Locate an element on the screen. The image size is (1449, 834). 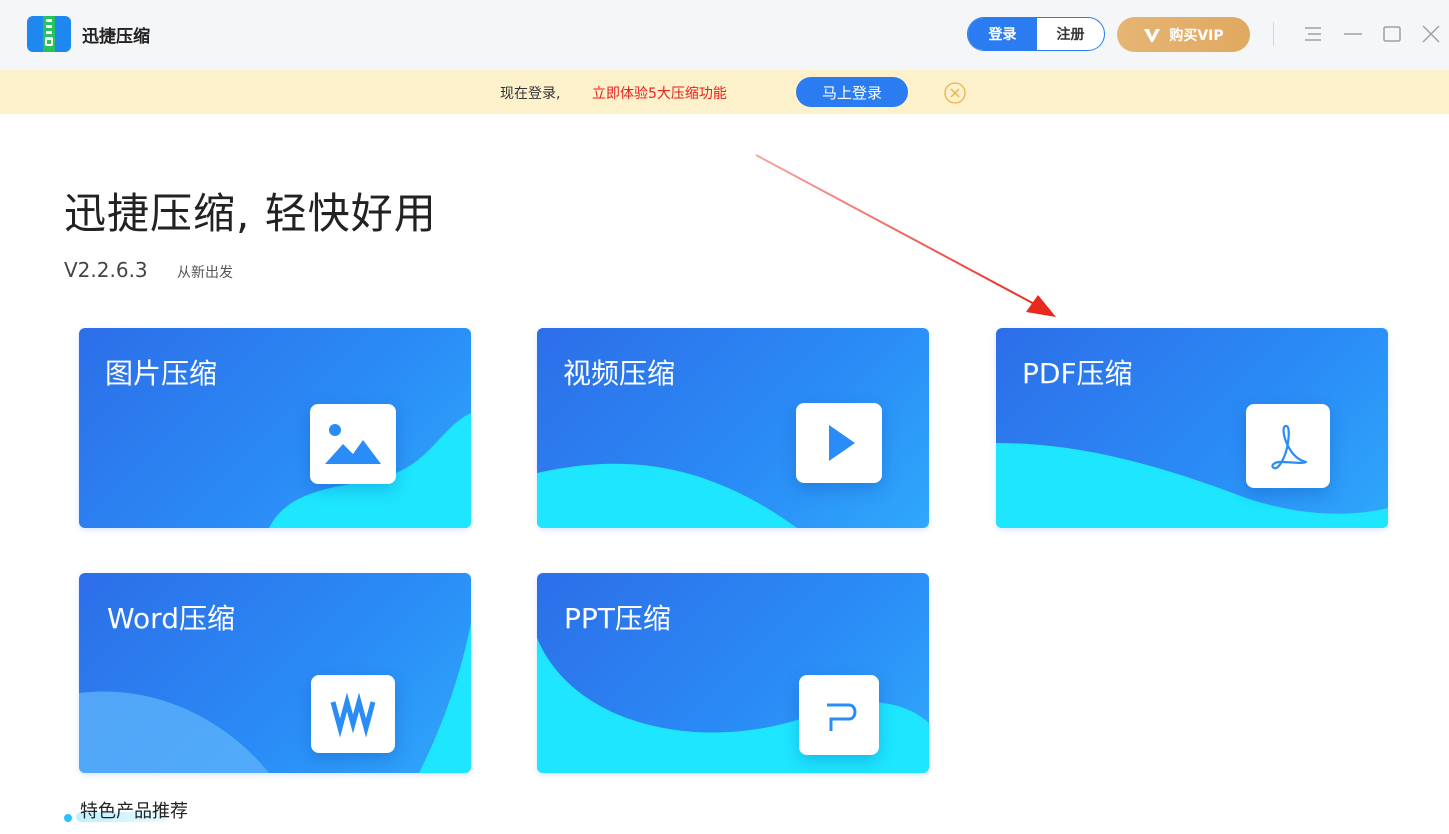
app-title: 迅捷压缩 is located at coordinates (116, 37).